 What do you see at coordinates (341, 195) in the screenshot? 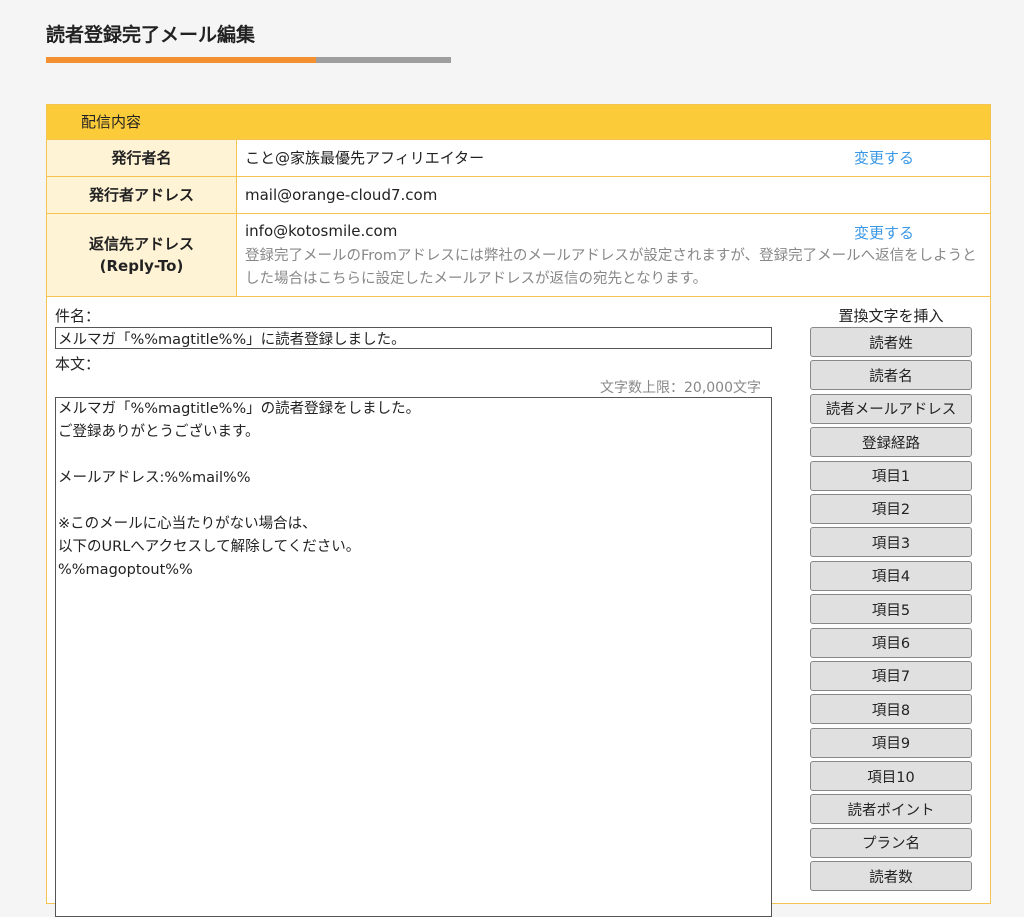
I see `sender-address-value: mail@orange-cloud7.com` at bounding box center [341, 195].